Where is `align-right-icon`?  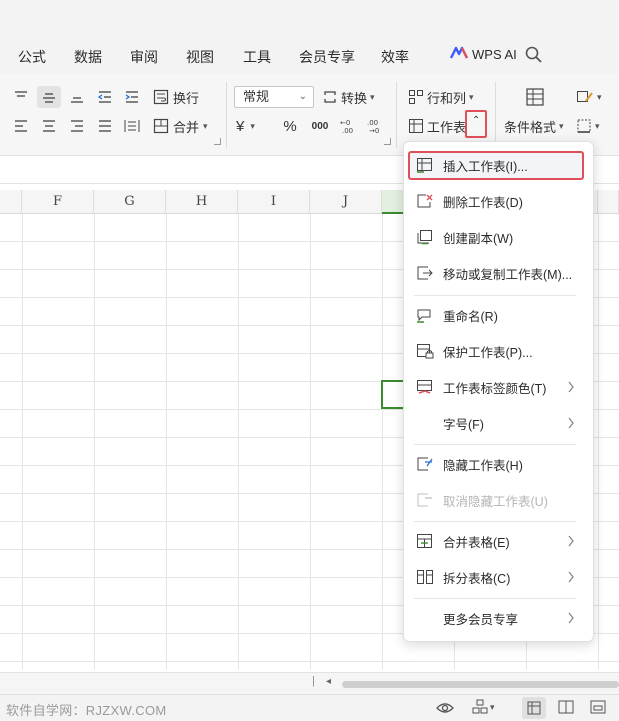 align-right-icon is located at coordinates (77, 126).